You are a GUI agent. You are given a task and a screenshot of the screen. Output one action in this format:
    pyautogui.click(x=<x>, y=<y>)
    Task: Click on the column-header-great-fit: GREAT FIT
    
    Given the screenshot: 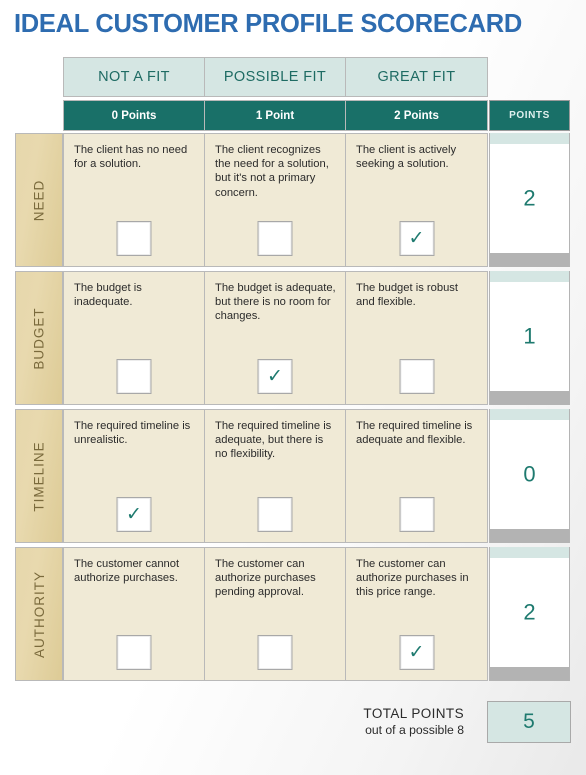 What is the action you would take?
    pyautogui.click(x=416, y=77)
    